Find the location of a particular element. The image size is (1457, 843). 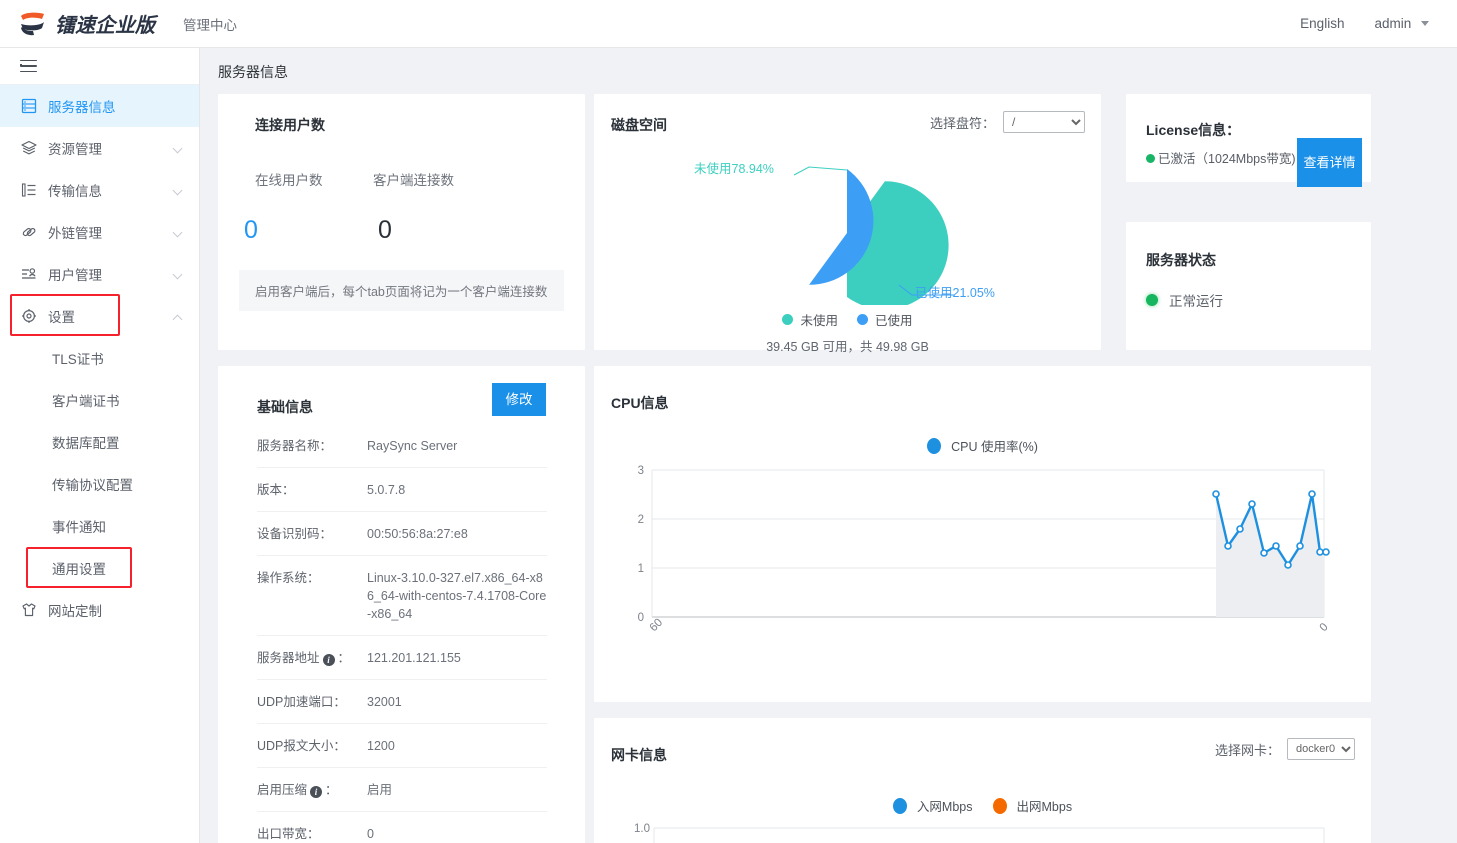

admin-center-label: 管理中心 is located at coordinates (210, 24).